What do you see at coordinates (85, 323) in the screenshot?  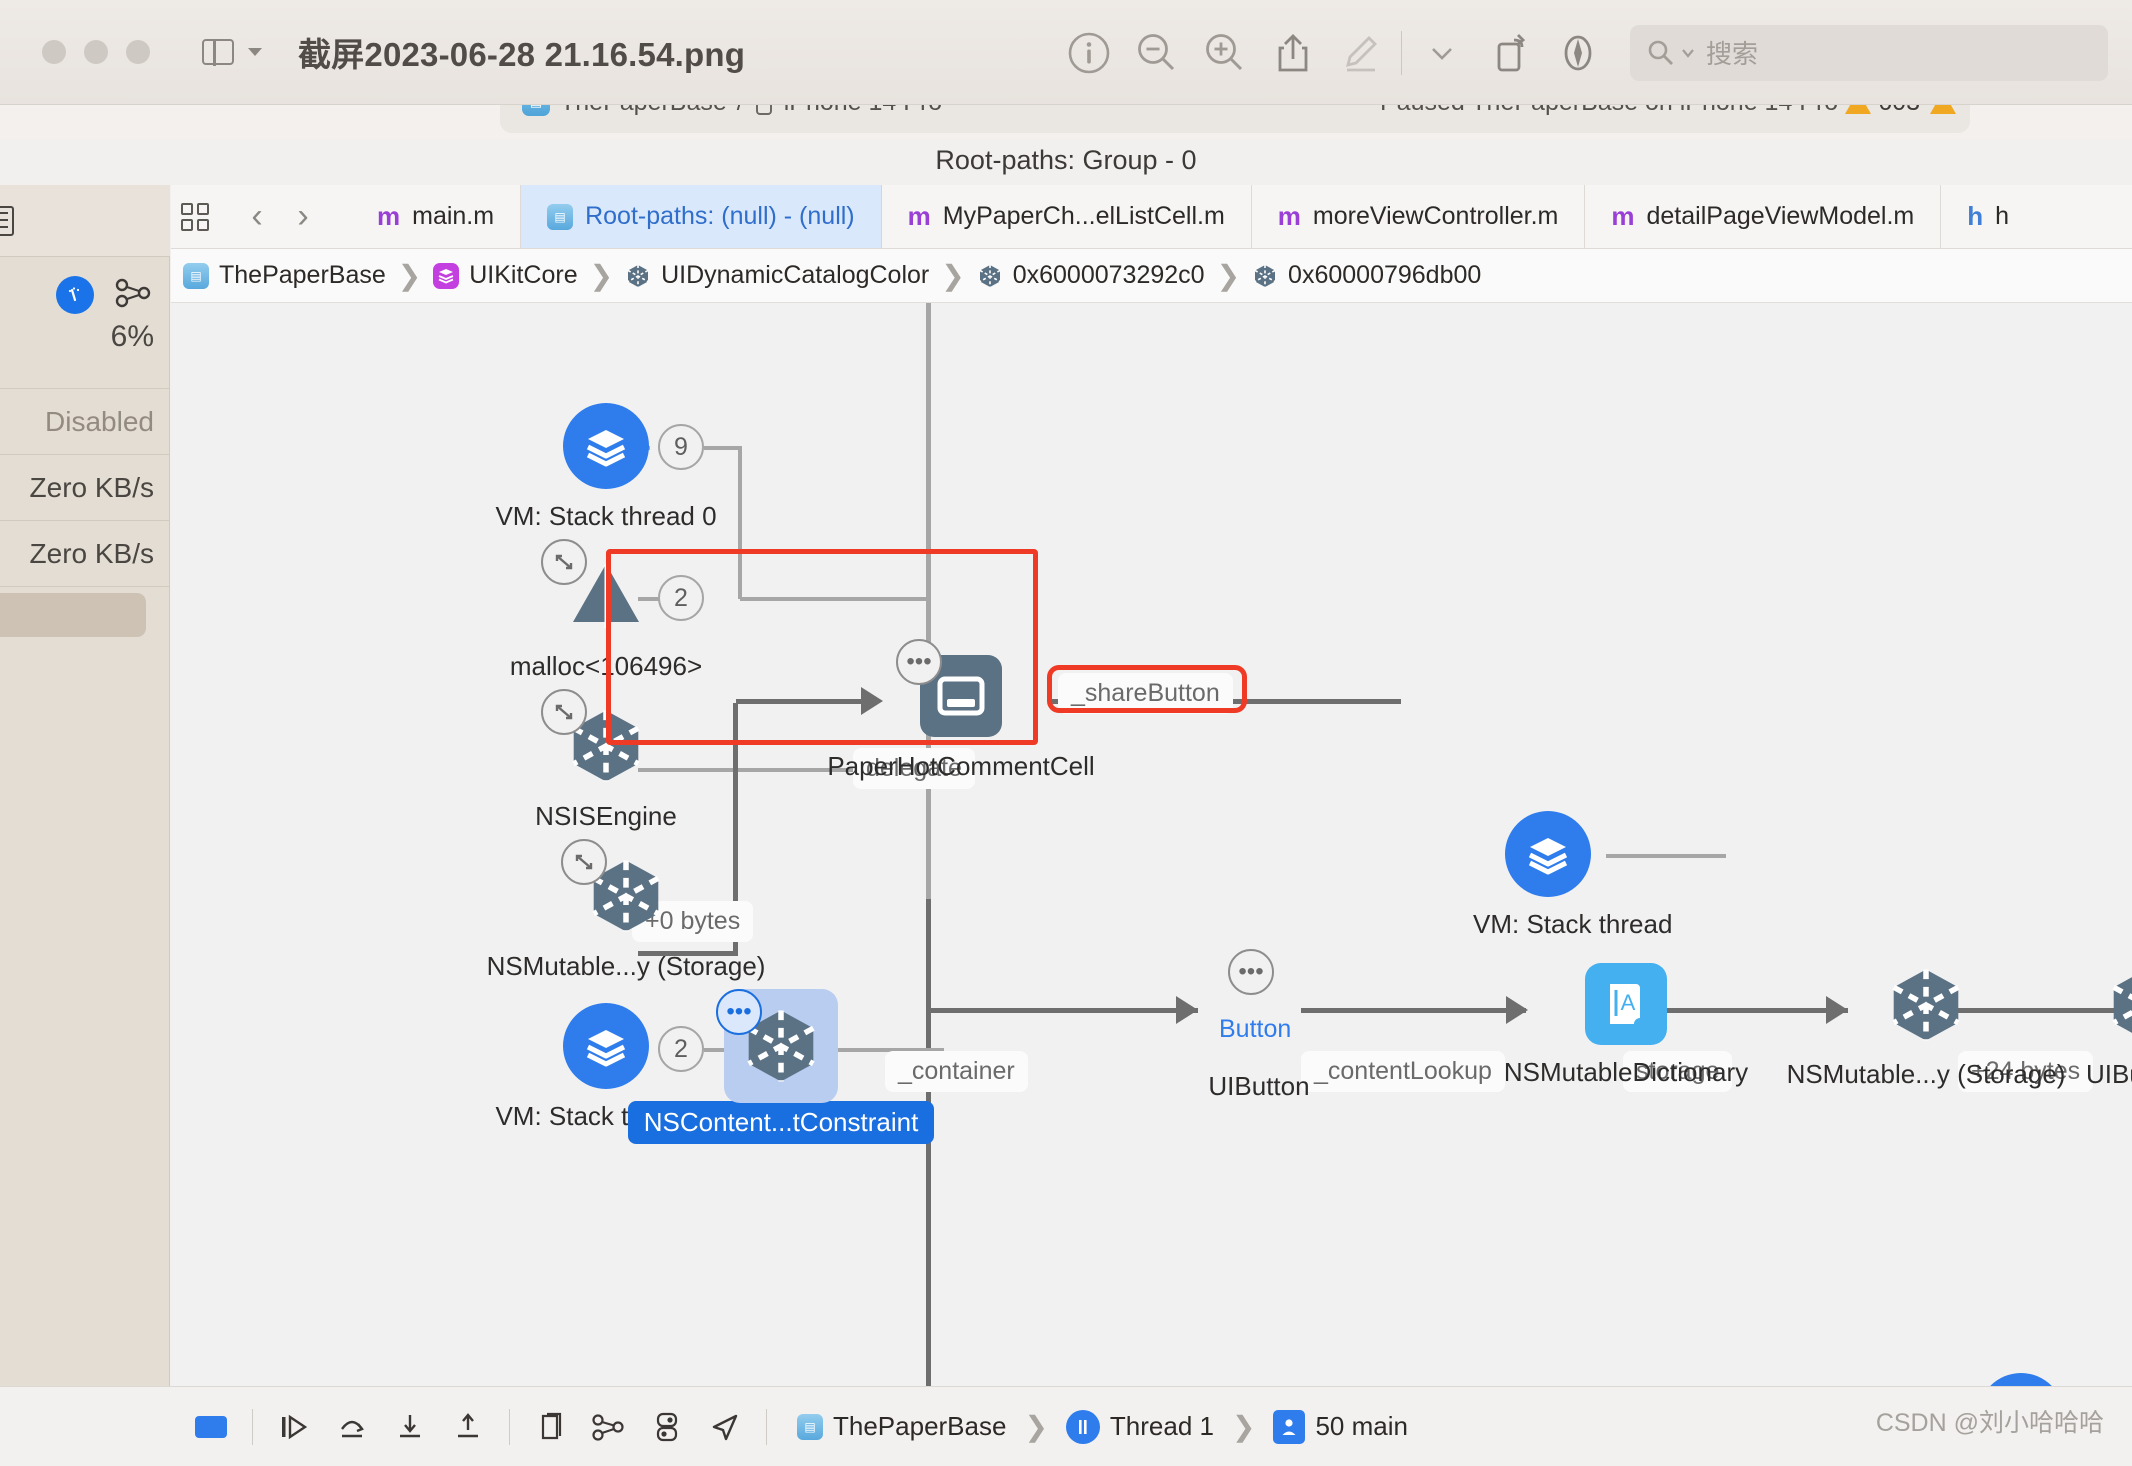 I see `cpu-gauge: 6%` at bounding box center [85, 323].